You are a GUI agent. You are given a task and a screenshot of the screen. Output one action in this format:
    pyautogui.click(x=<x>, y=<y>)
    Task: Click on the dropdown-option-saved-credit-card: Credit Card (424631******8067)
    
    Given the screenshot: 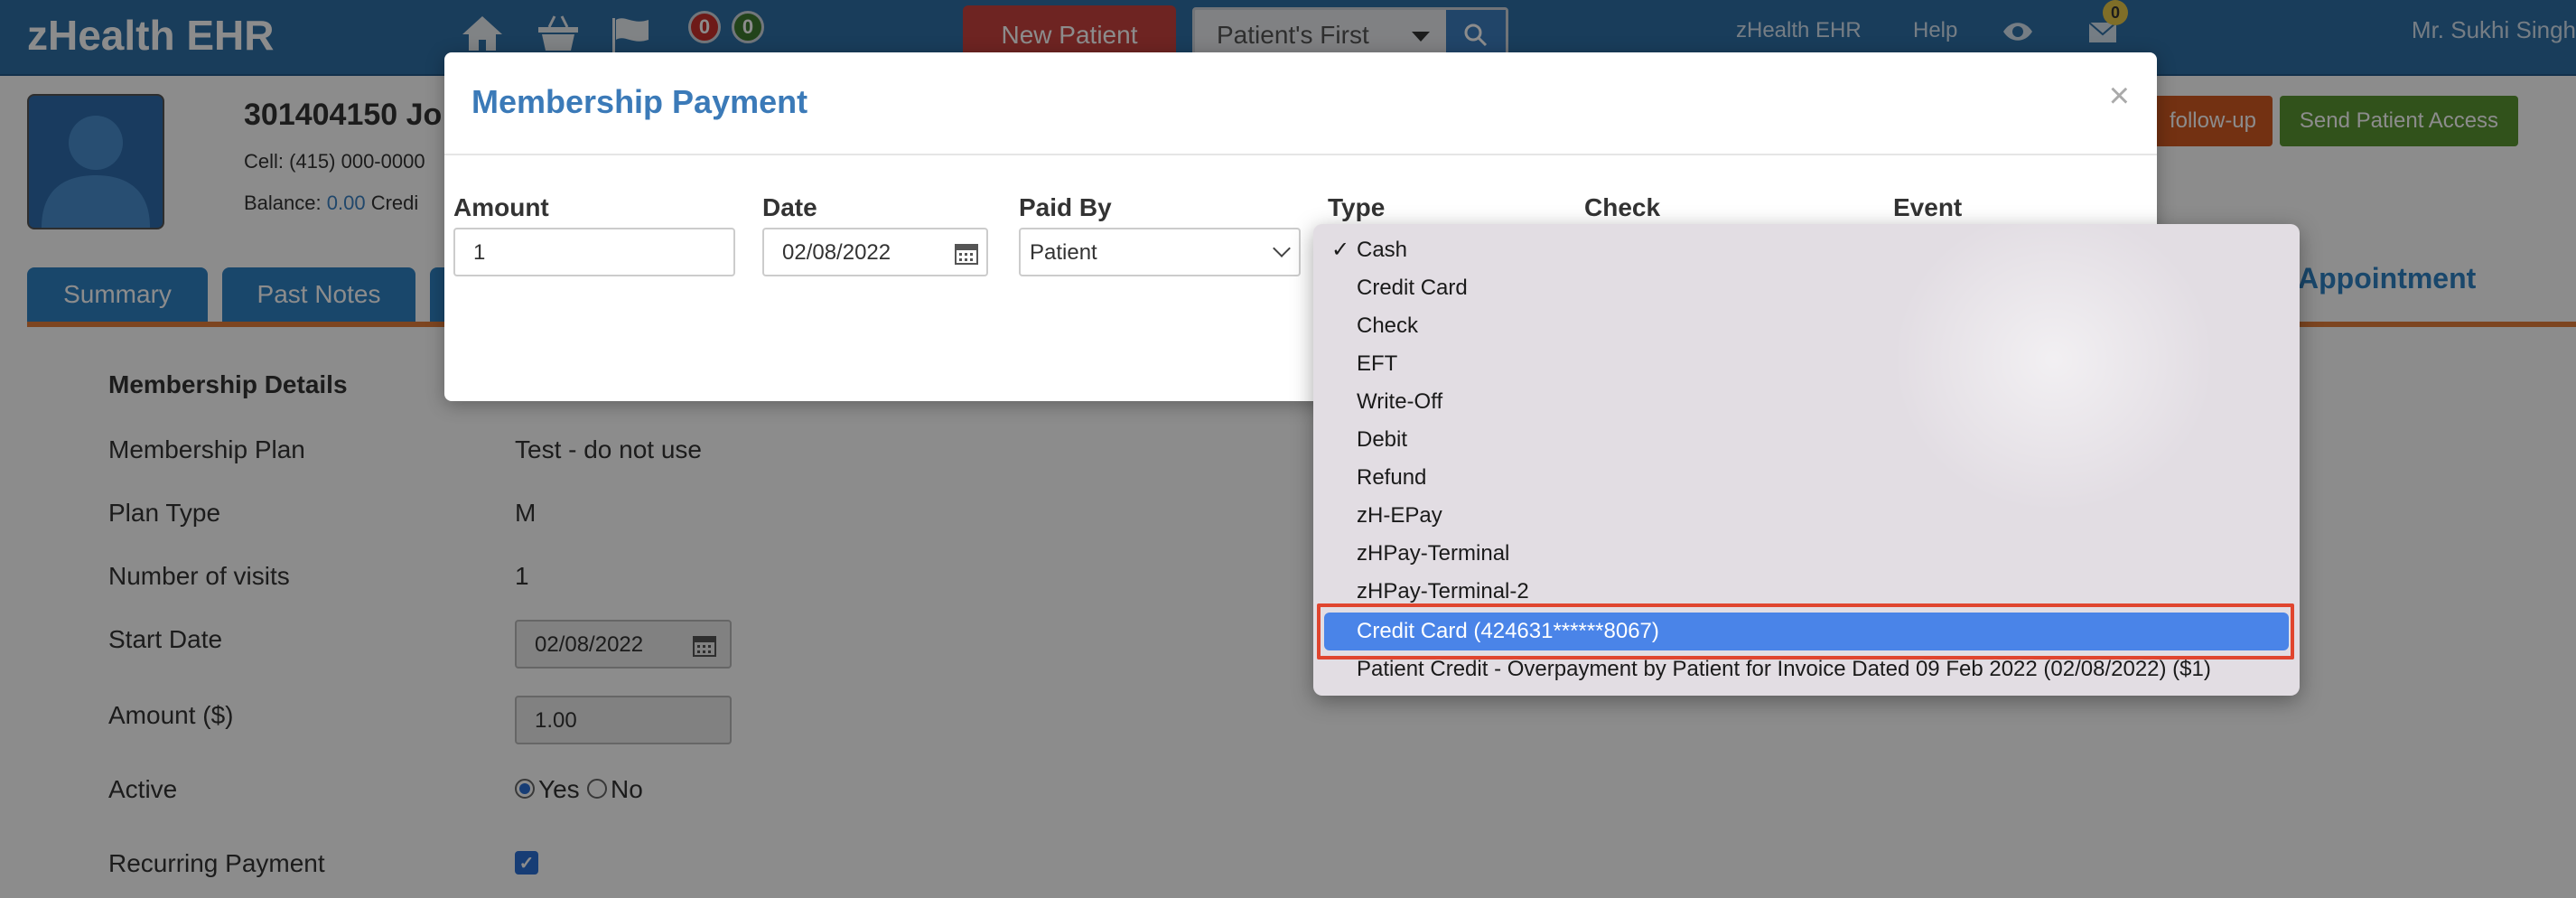 What is the action you would take?
    pyautogui.click(x=1806, y=632)
    